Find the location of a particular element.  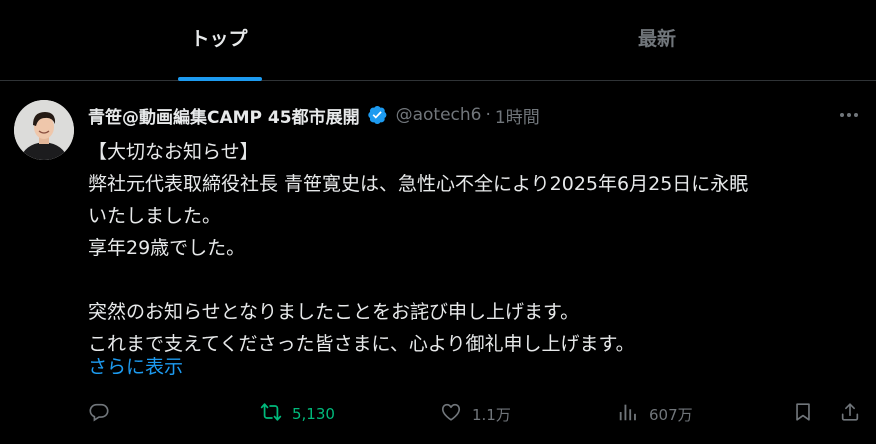

tweet-text-line: 【大切なお知らせ】 is located at coordinates (173, 152).